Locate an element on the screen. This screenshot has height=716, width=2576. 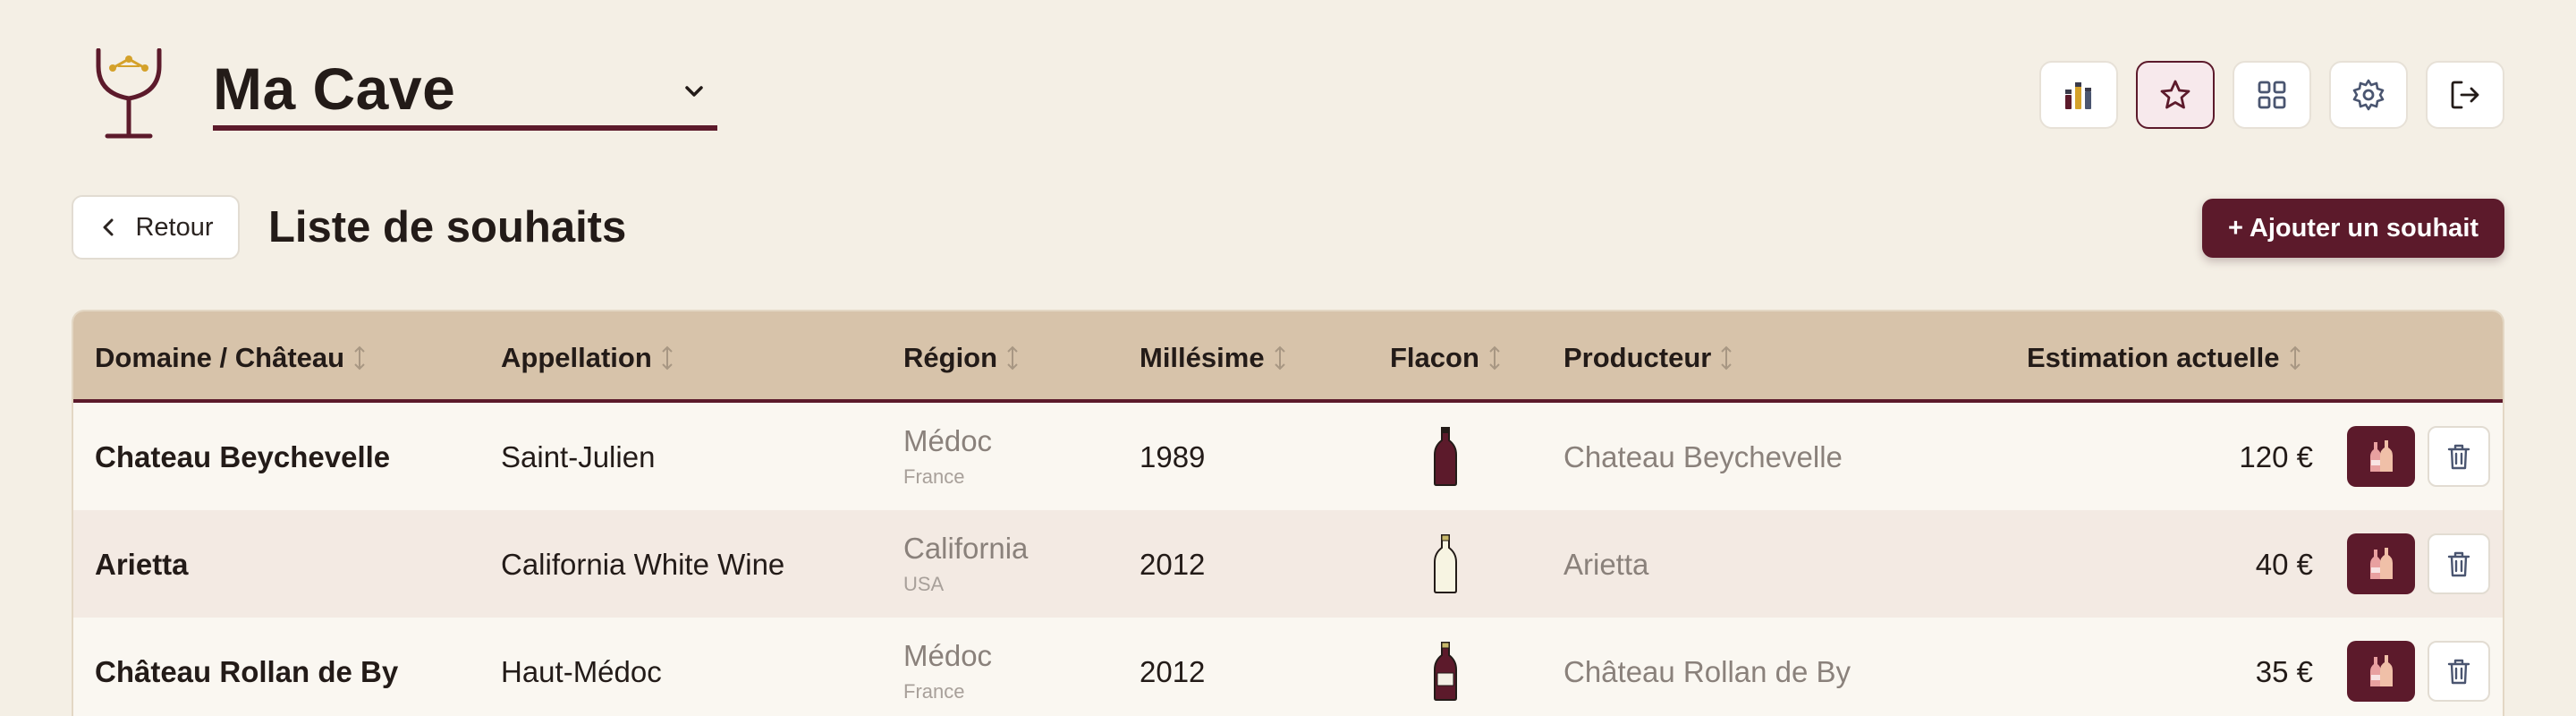
toolbar is located at coordinates (2271, 95).